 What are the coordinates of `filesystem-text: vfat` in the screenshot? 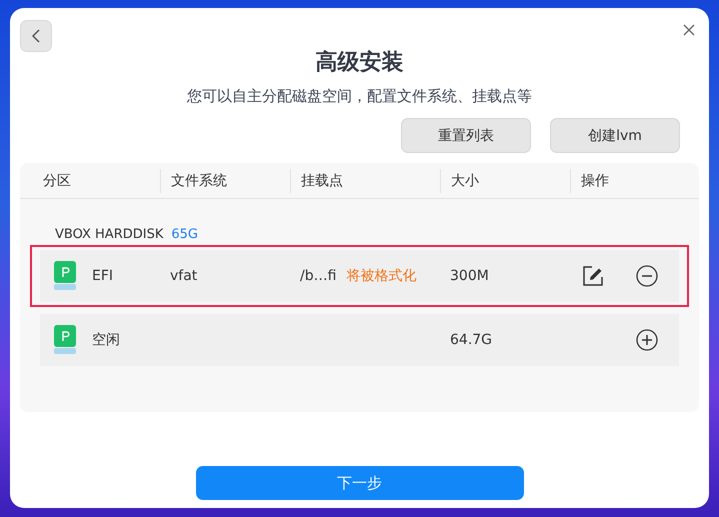 It's located at (184, 276).